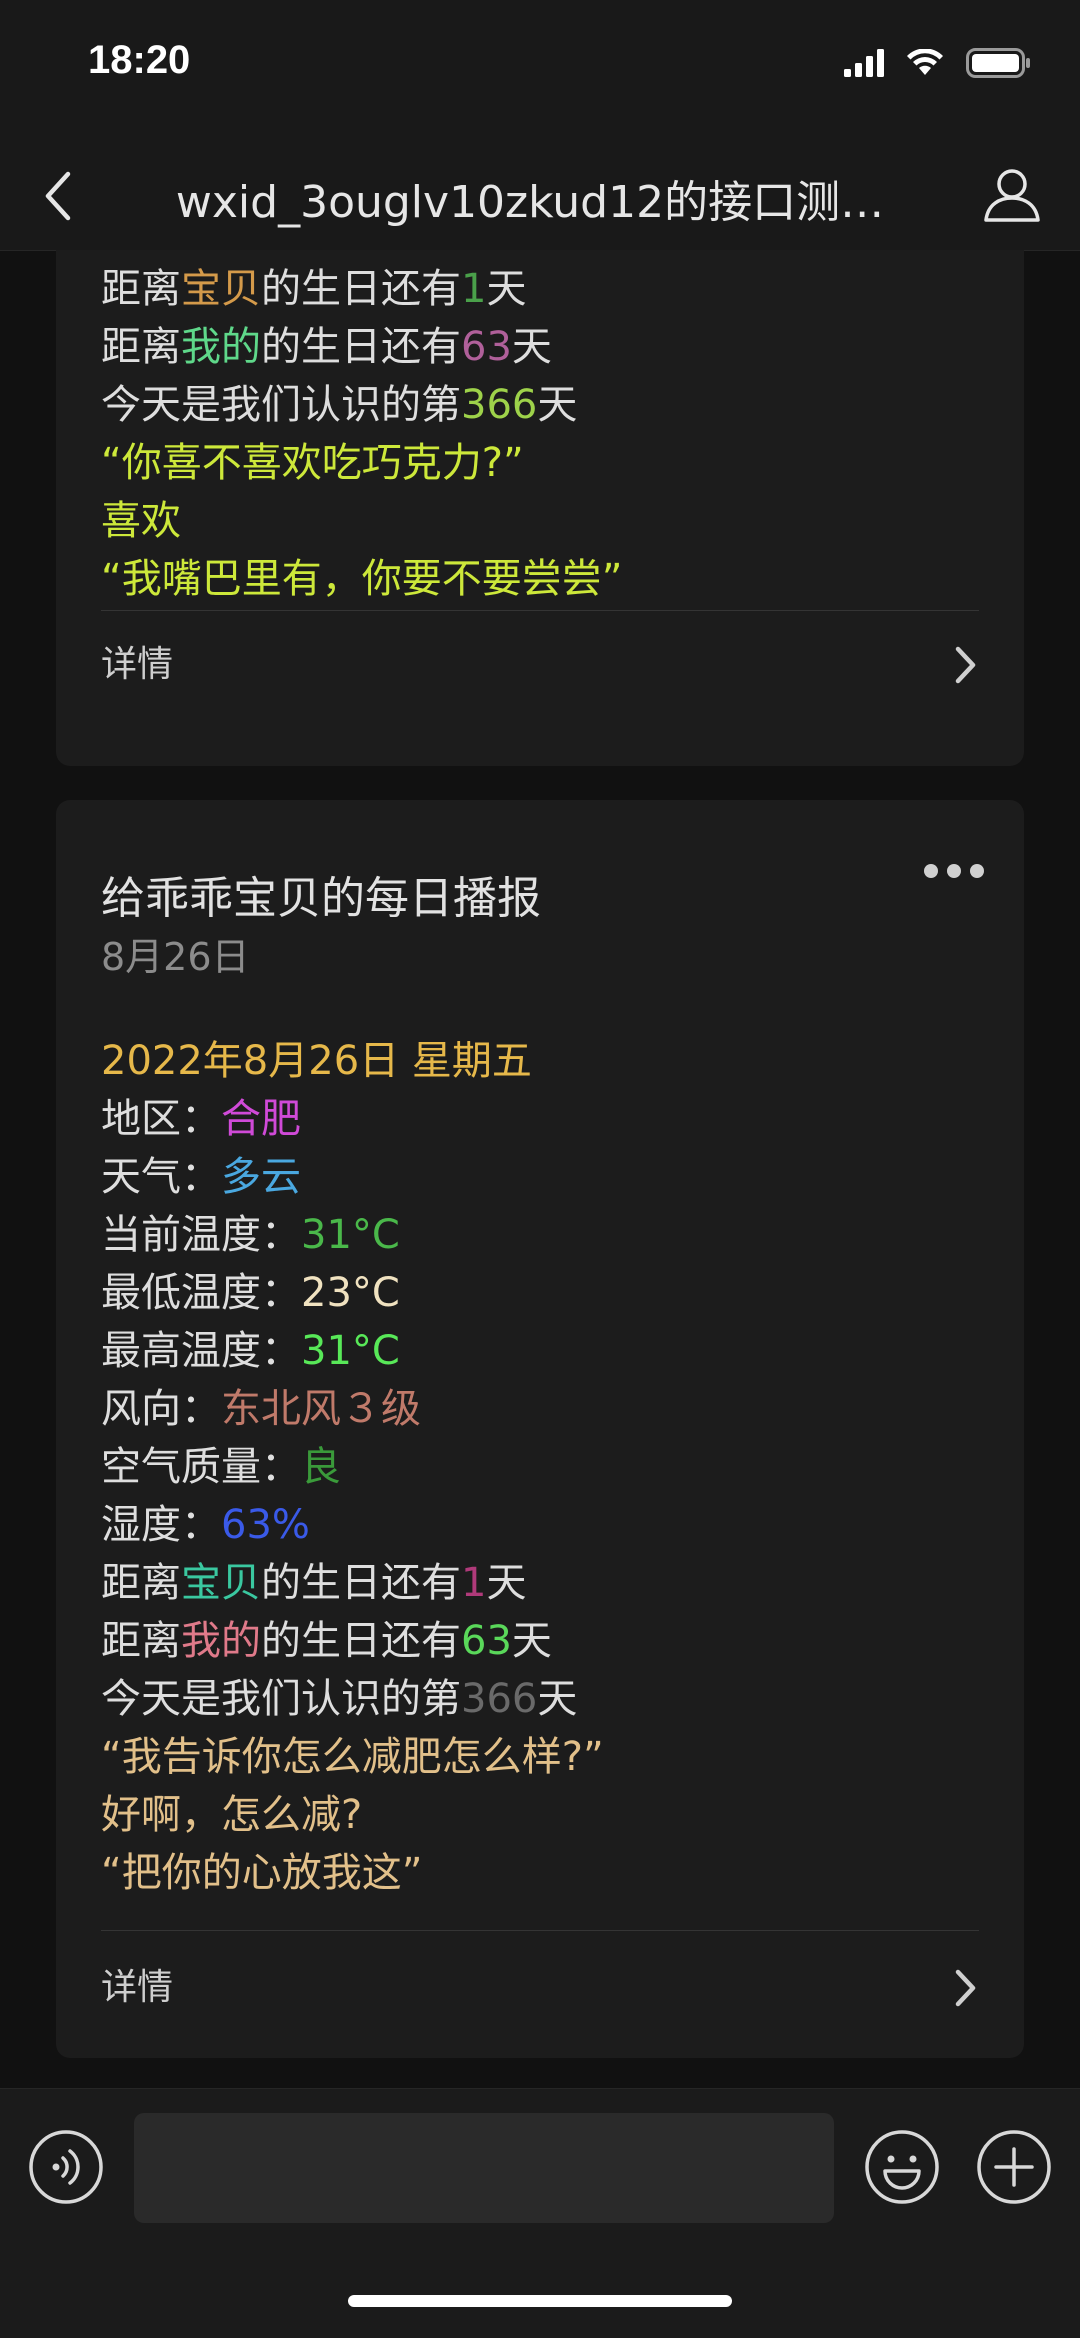 The height and width of the screenshot is (2338, 1080). I want to click on wifi-icon, so click(925, 62).